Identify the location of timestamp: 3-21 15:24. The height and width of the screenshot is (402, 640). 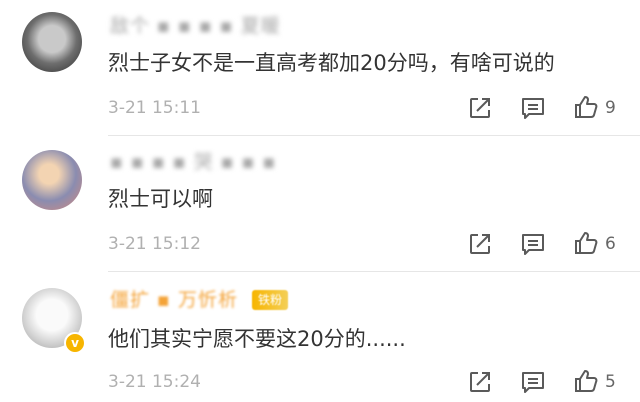
(154, 382).